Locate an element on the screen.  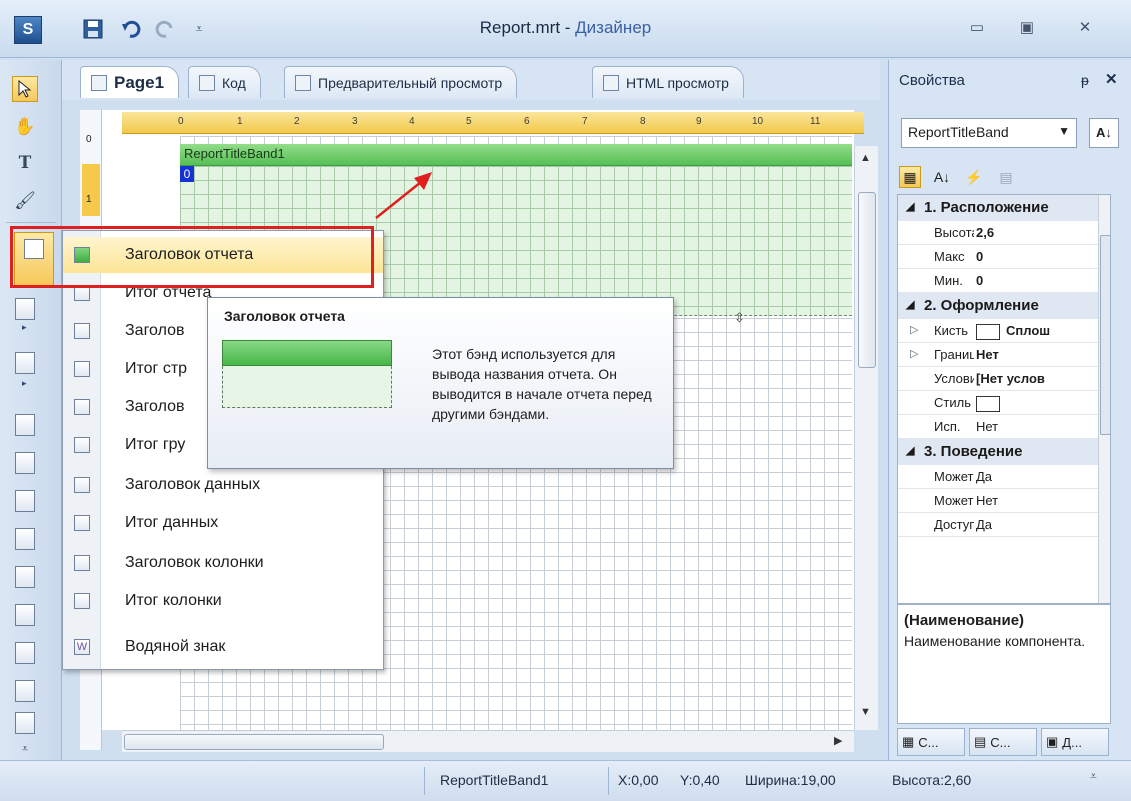
sort-az-icon: A↓ is located at coordinates (1104, 133).